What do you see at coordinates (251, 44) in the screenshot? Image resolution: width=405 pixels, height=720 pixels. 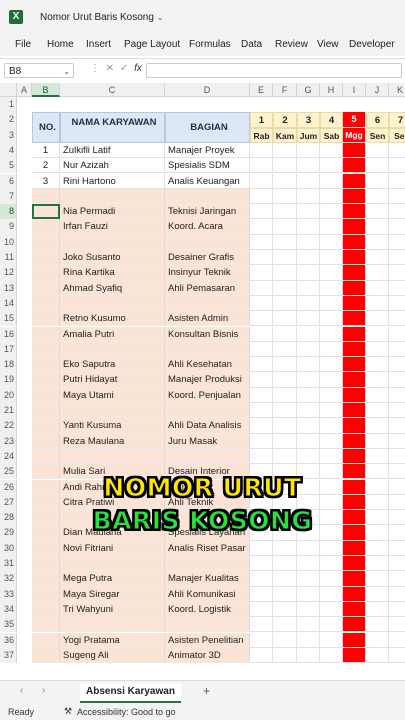 I see `tab-data: Data` at bounding box center [251, 44].